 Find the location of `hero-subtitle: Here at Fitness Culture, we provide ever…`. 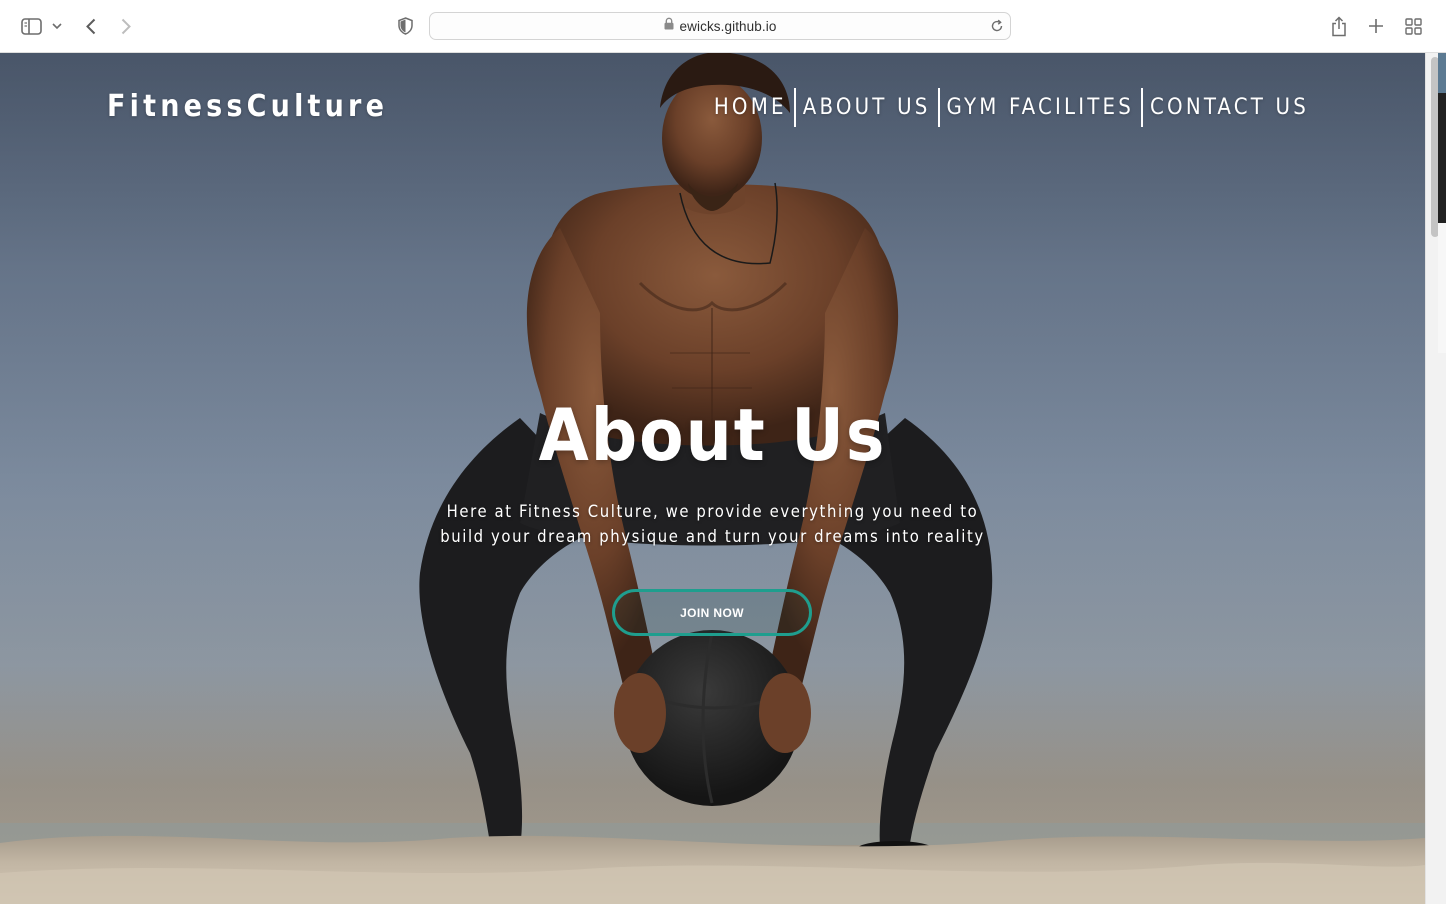

hero-subtitle: Here at Fitness Culture, we provide ever… is located at coordinates (712, 524).